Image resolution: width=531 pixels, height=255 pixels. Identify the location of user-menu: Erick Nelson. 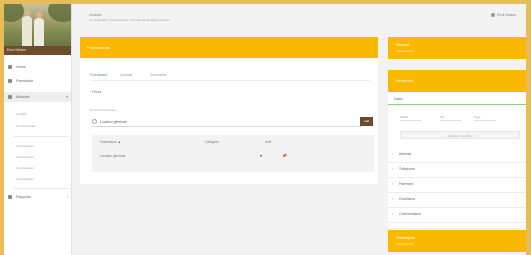
(503, 15).